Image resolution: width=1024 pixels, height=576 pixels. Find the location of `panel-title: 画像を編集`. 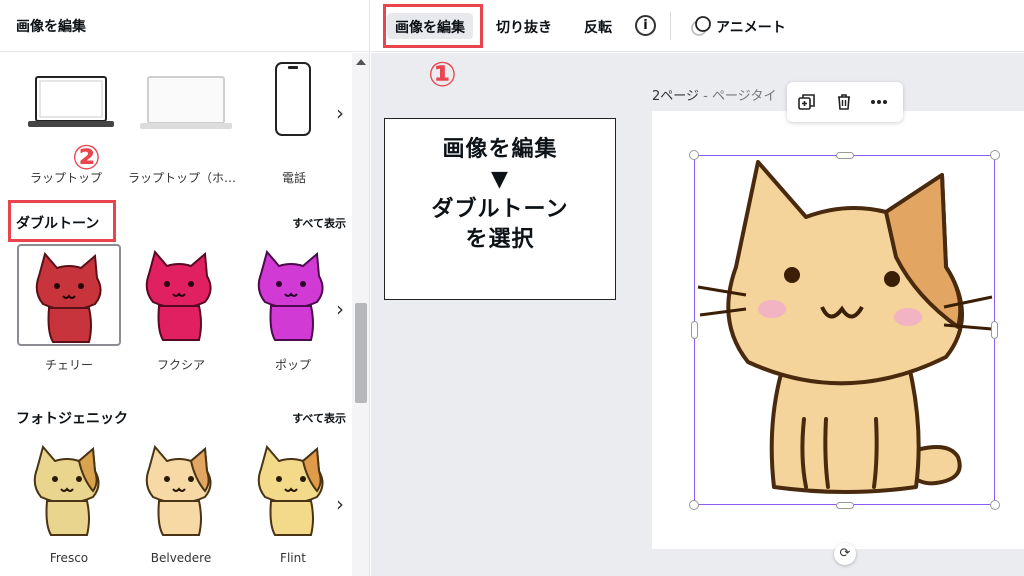

panel-title: 画像を編集 is located at coordinates (51, 27).